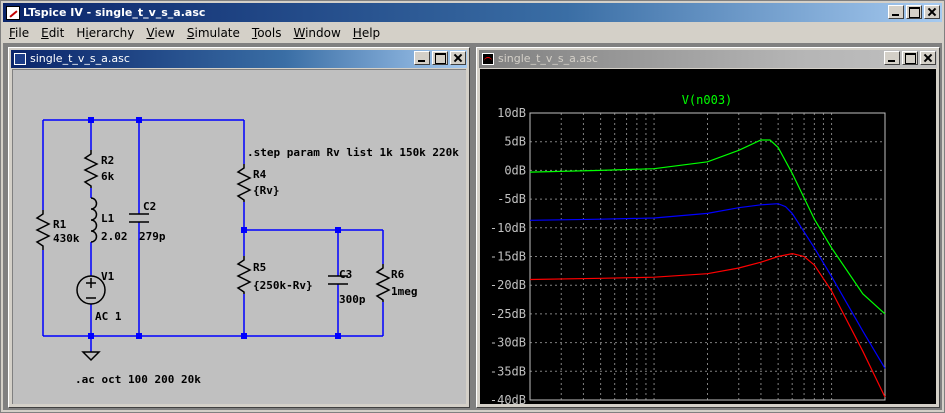  I want to click on c3-value: 300p, so click(352, 299).